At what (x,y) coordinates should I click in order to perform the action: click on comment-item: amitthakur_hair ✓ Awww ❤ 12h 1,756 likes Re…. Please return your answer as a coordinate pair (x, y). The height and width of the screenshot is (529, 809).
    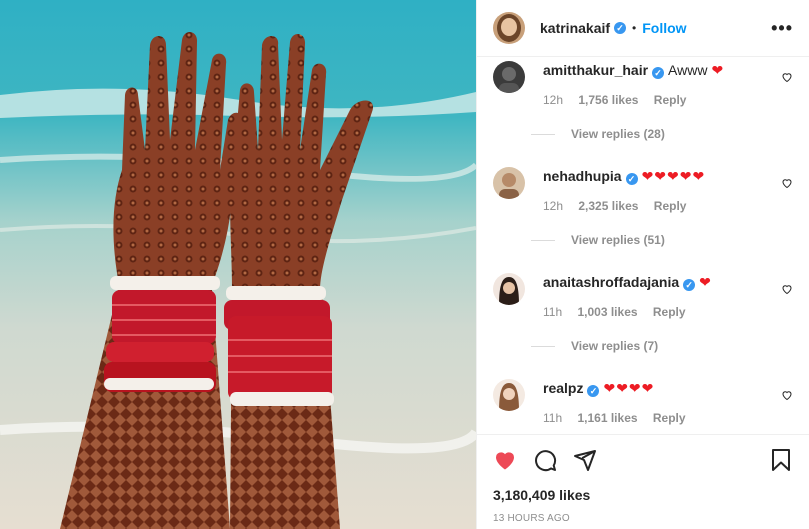
    Looking at the image, I should click on (643, 84).